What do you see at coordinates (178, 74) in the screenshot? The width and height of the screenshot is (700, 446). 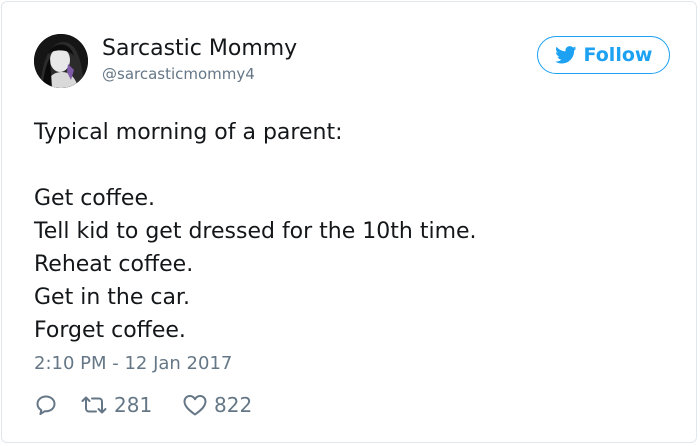 I see `author-handle: @sarcasticmommy4` at bounding box center [178, 74].